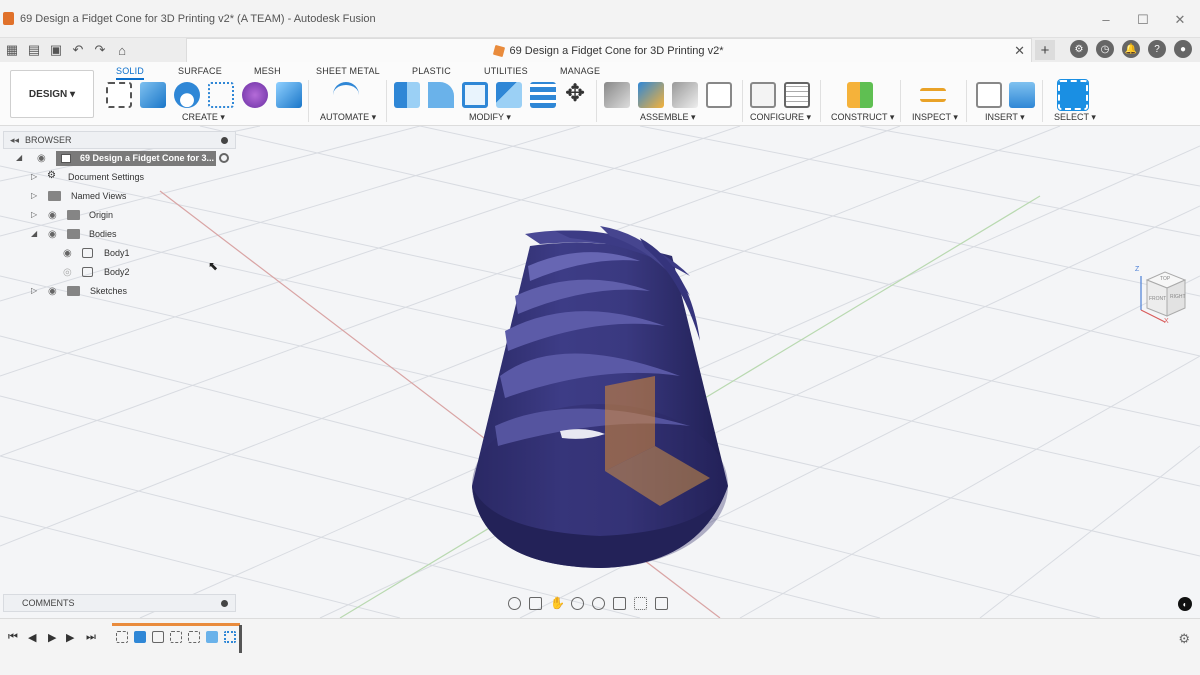 This screenshot has height=675, width=1200. I want to click on insert-menu: INSERT ▾, so click(1005, 117).